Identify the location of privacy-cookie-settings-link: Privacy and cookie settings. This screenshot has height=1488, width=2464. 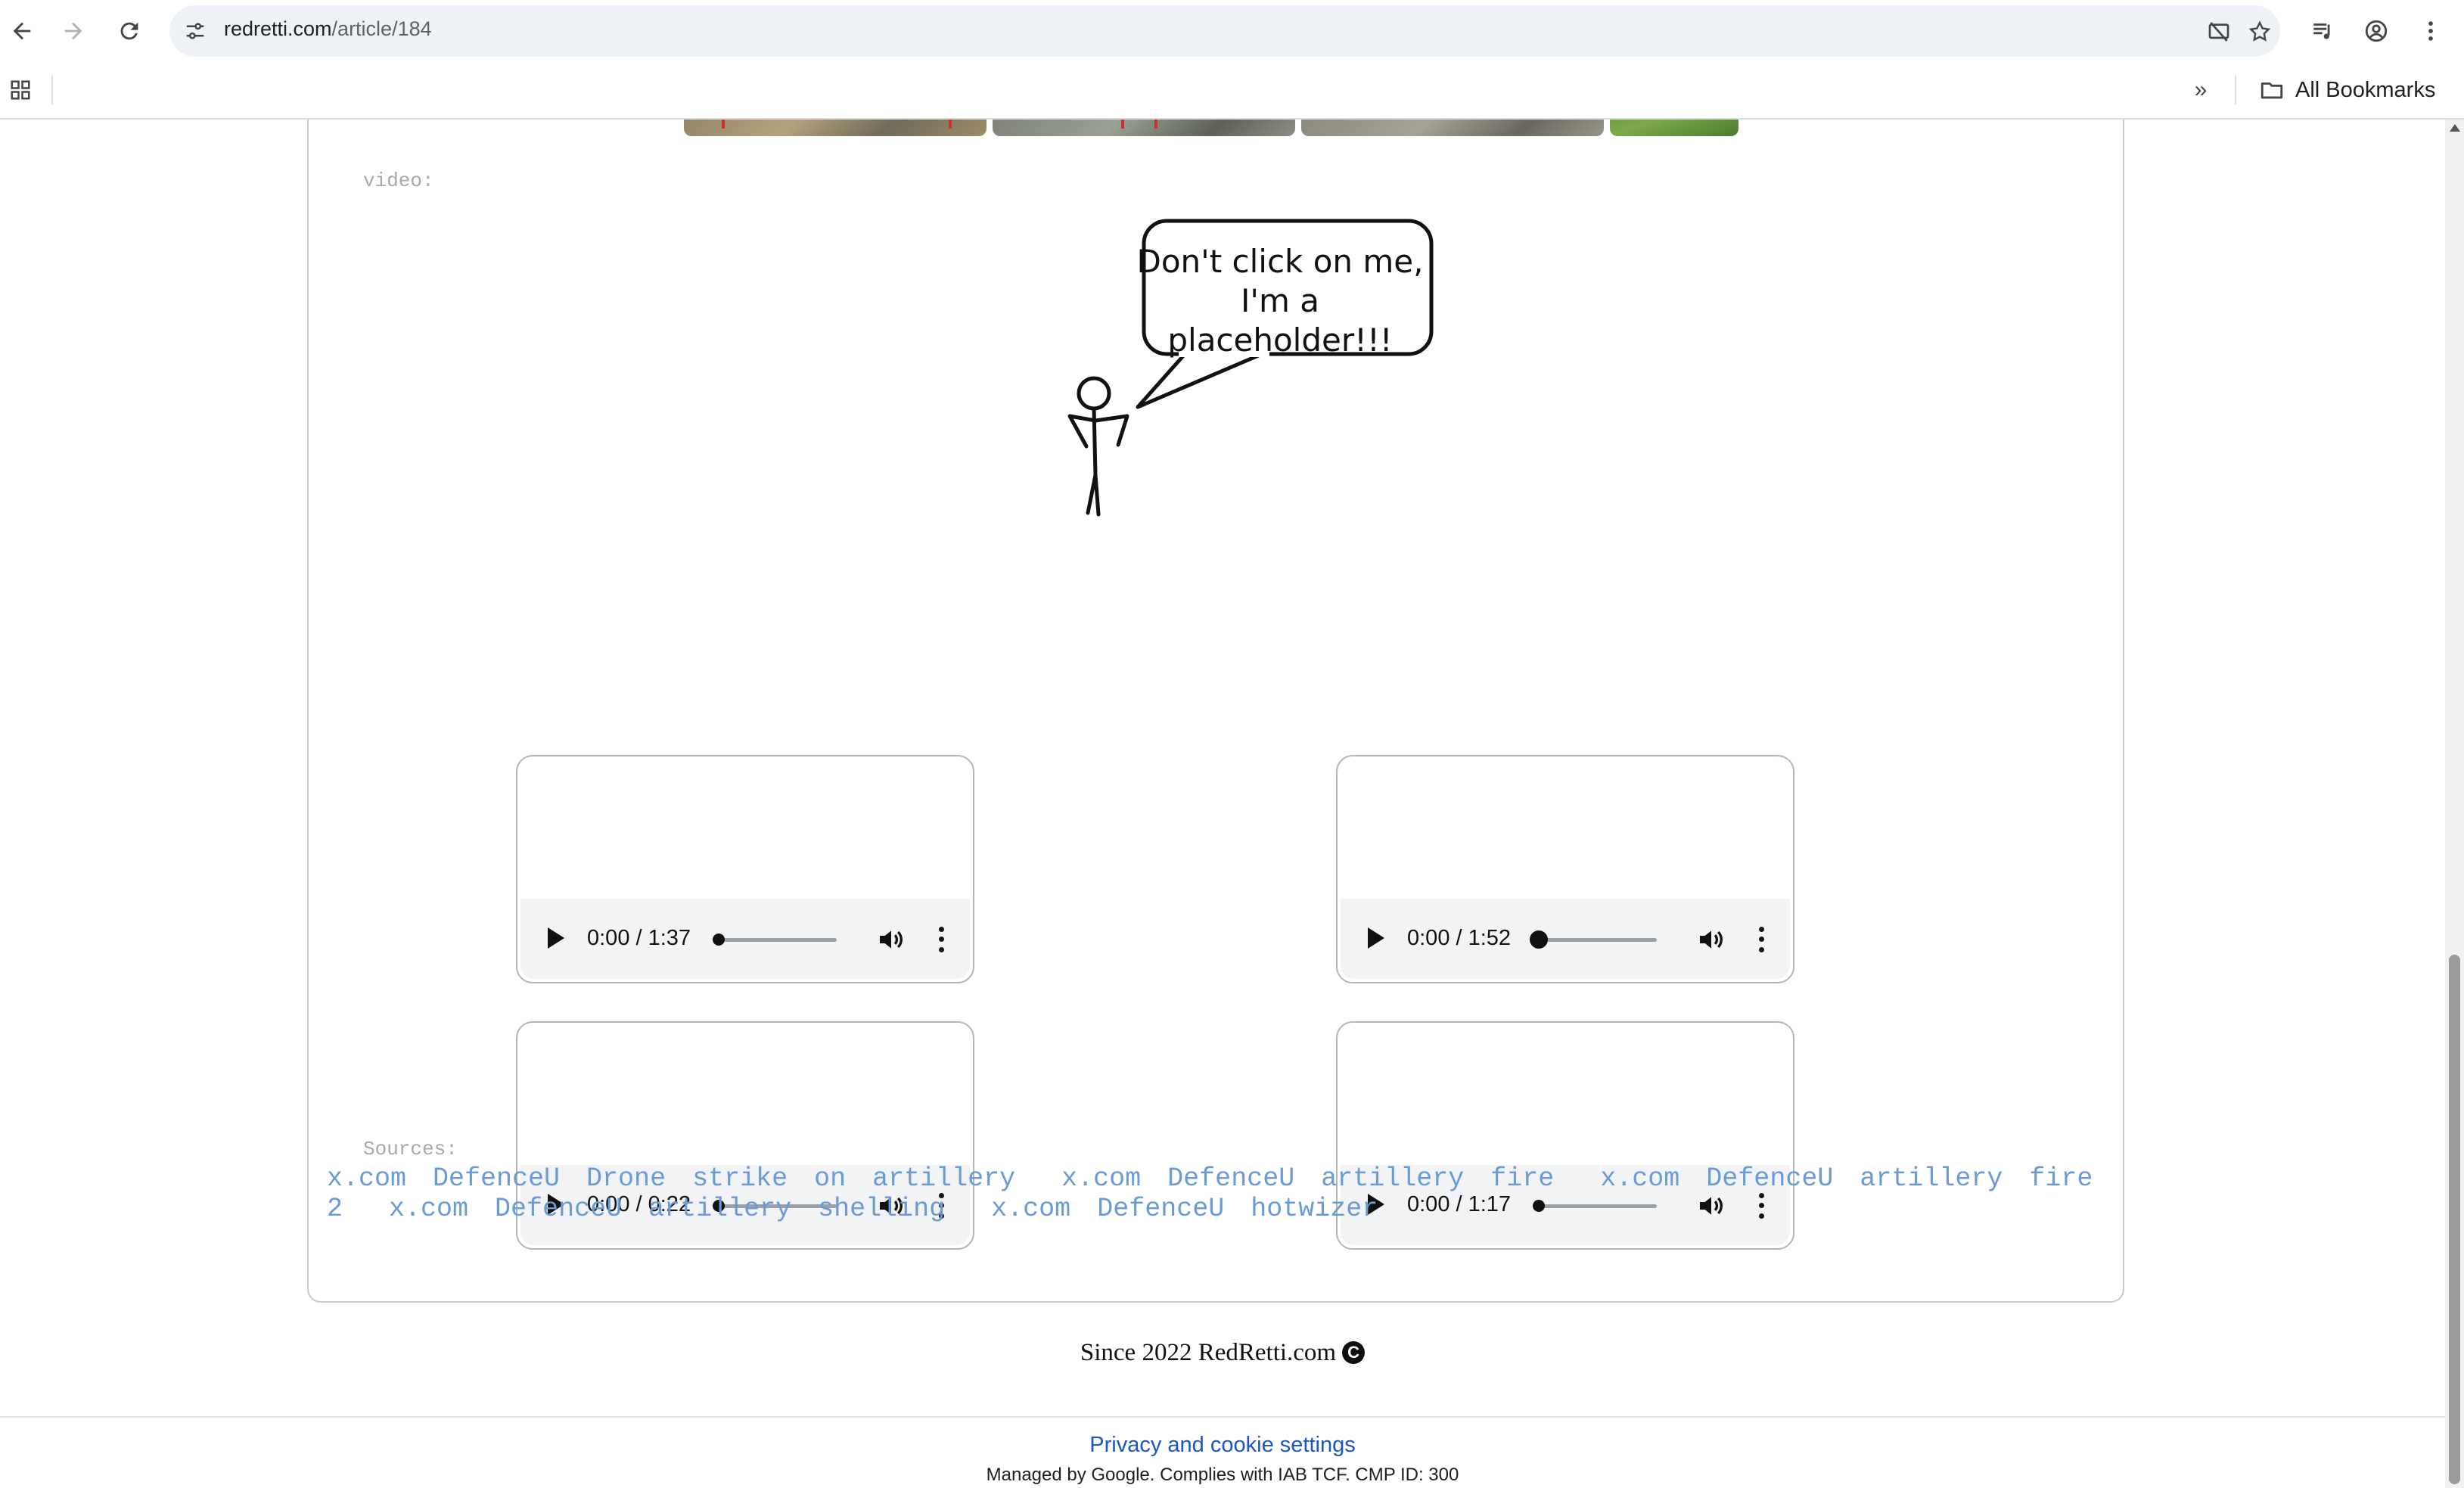
(1222, 1446).